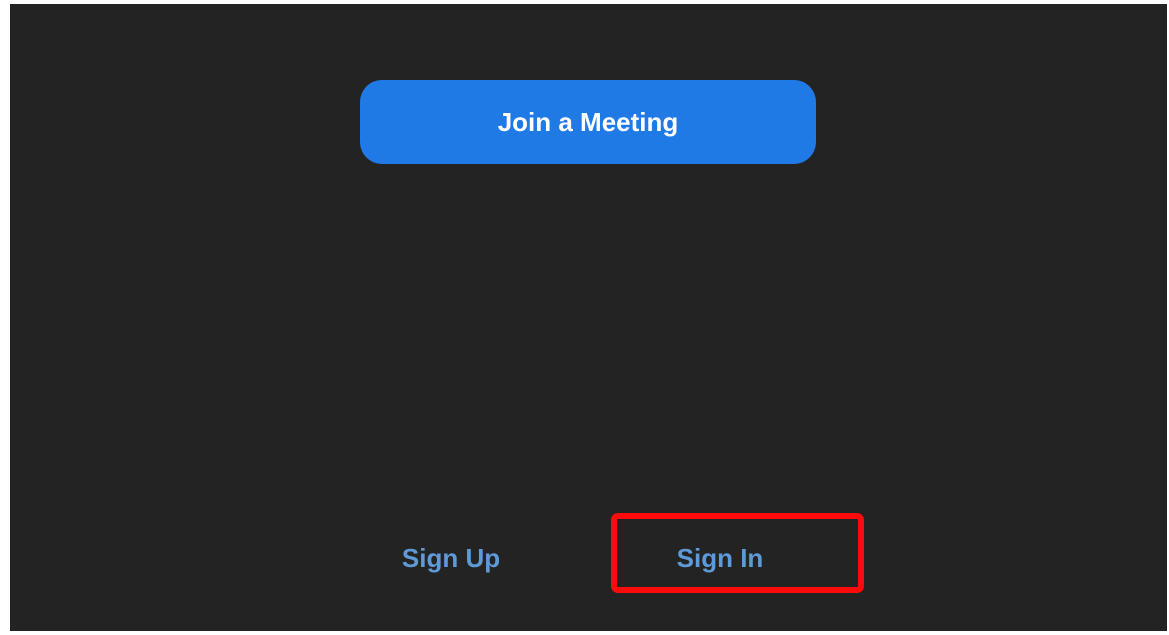 Image resolution: width=1169 pixels, height=635 pixels. I want to click on sign-up-link: Sign Up, so click(451, 558).